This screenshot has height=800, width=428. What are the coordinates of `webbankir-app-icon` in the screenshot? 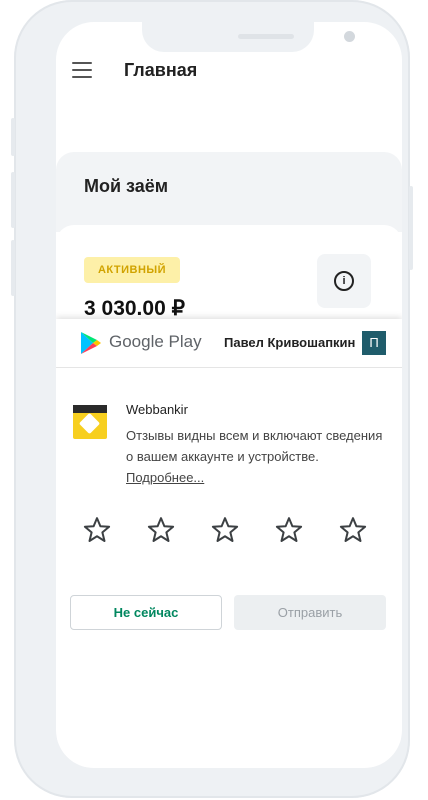 It's located at (90, 422).